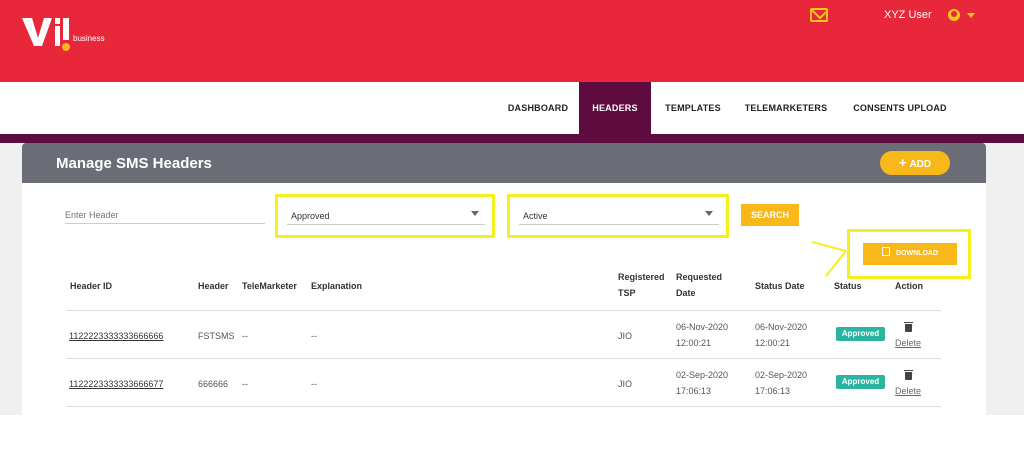 The image size is (1024, 450). What do you see at coordinates (213, 384) in the screenshot?
I see `header-cell: 666666` at bounding box center [213, 384].